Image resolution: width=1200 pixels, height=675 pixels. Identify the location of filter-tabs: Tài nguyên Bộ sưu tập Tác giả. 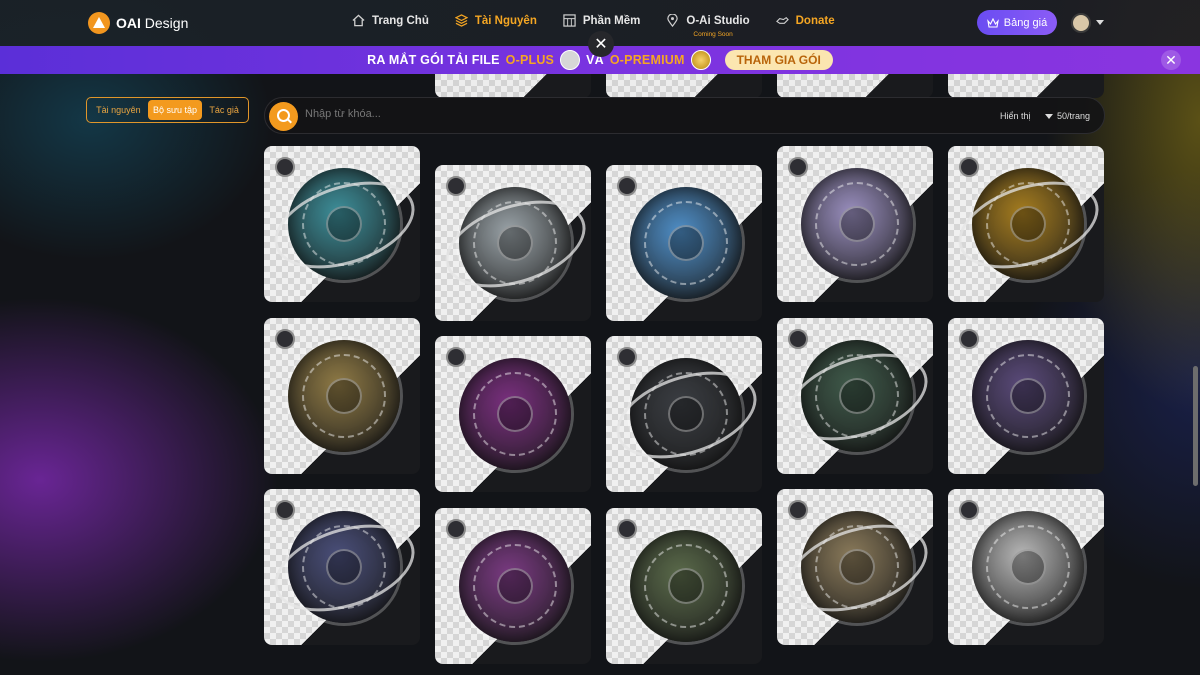
(167, 110).